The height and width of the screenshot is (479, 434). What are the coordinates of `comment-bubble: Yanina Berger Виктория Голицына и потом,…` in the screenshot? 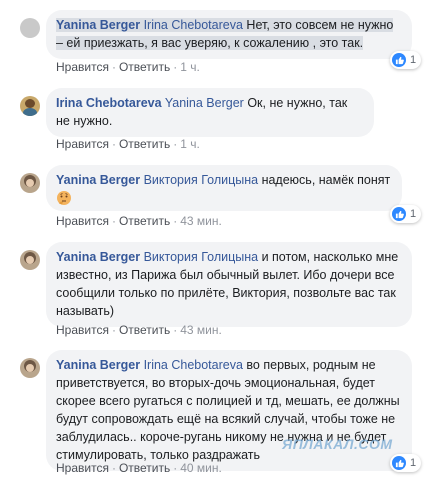 It's located at (229, 284).